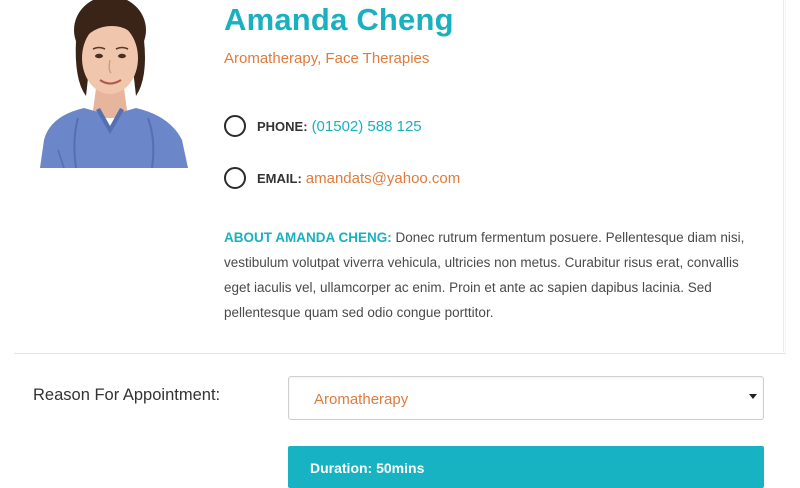 This screenshot has height=488, width=800. Describe the element at coordinates (282, 126) in the screenshot. I see `phone-label: PHONE:` at that location.